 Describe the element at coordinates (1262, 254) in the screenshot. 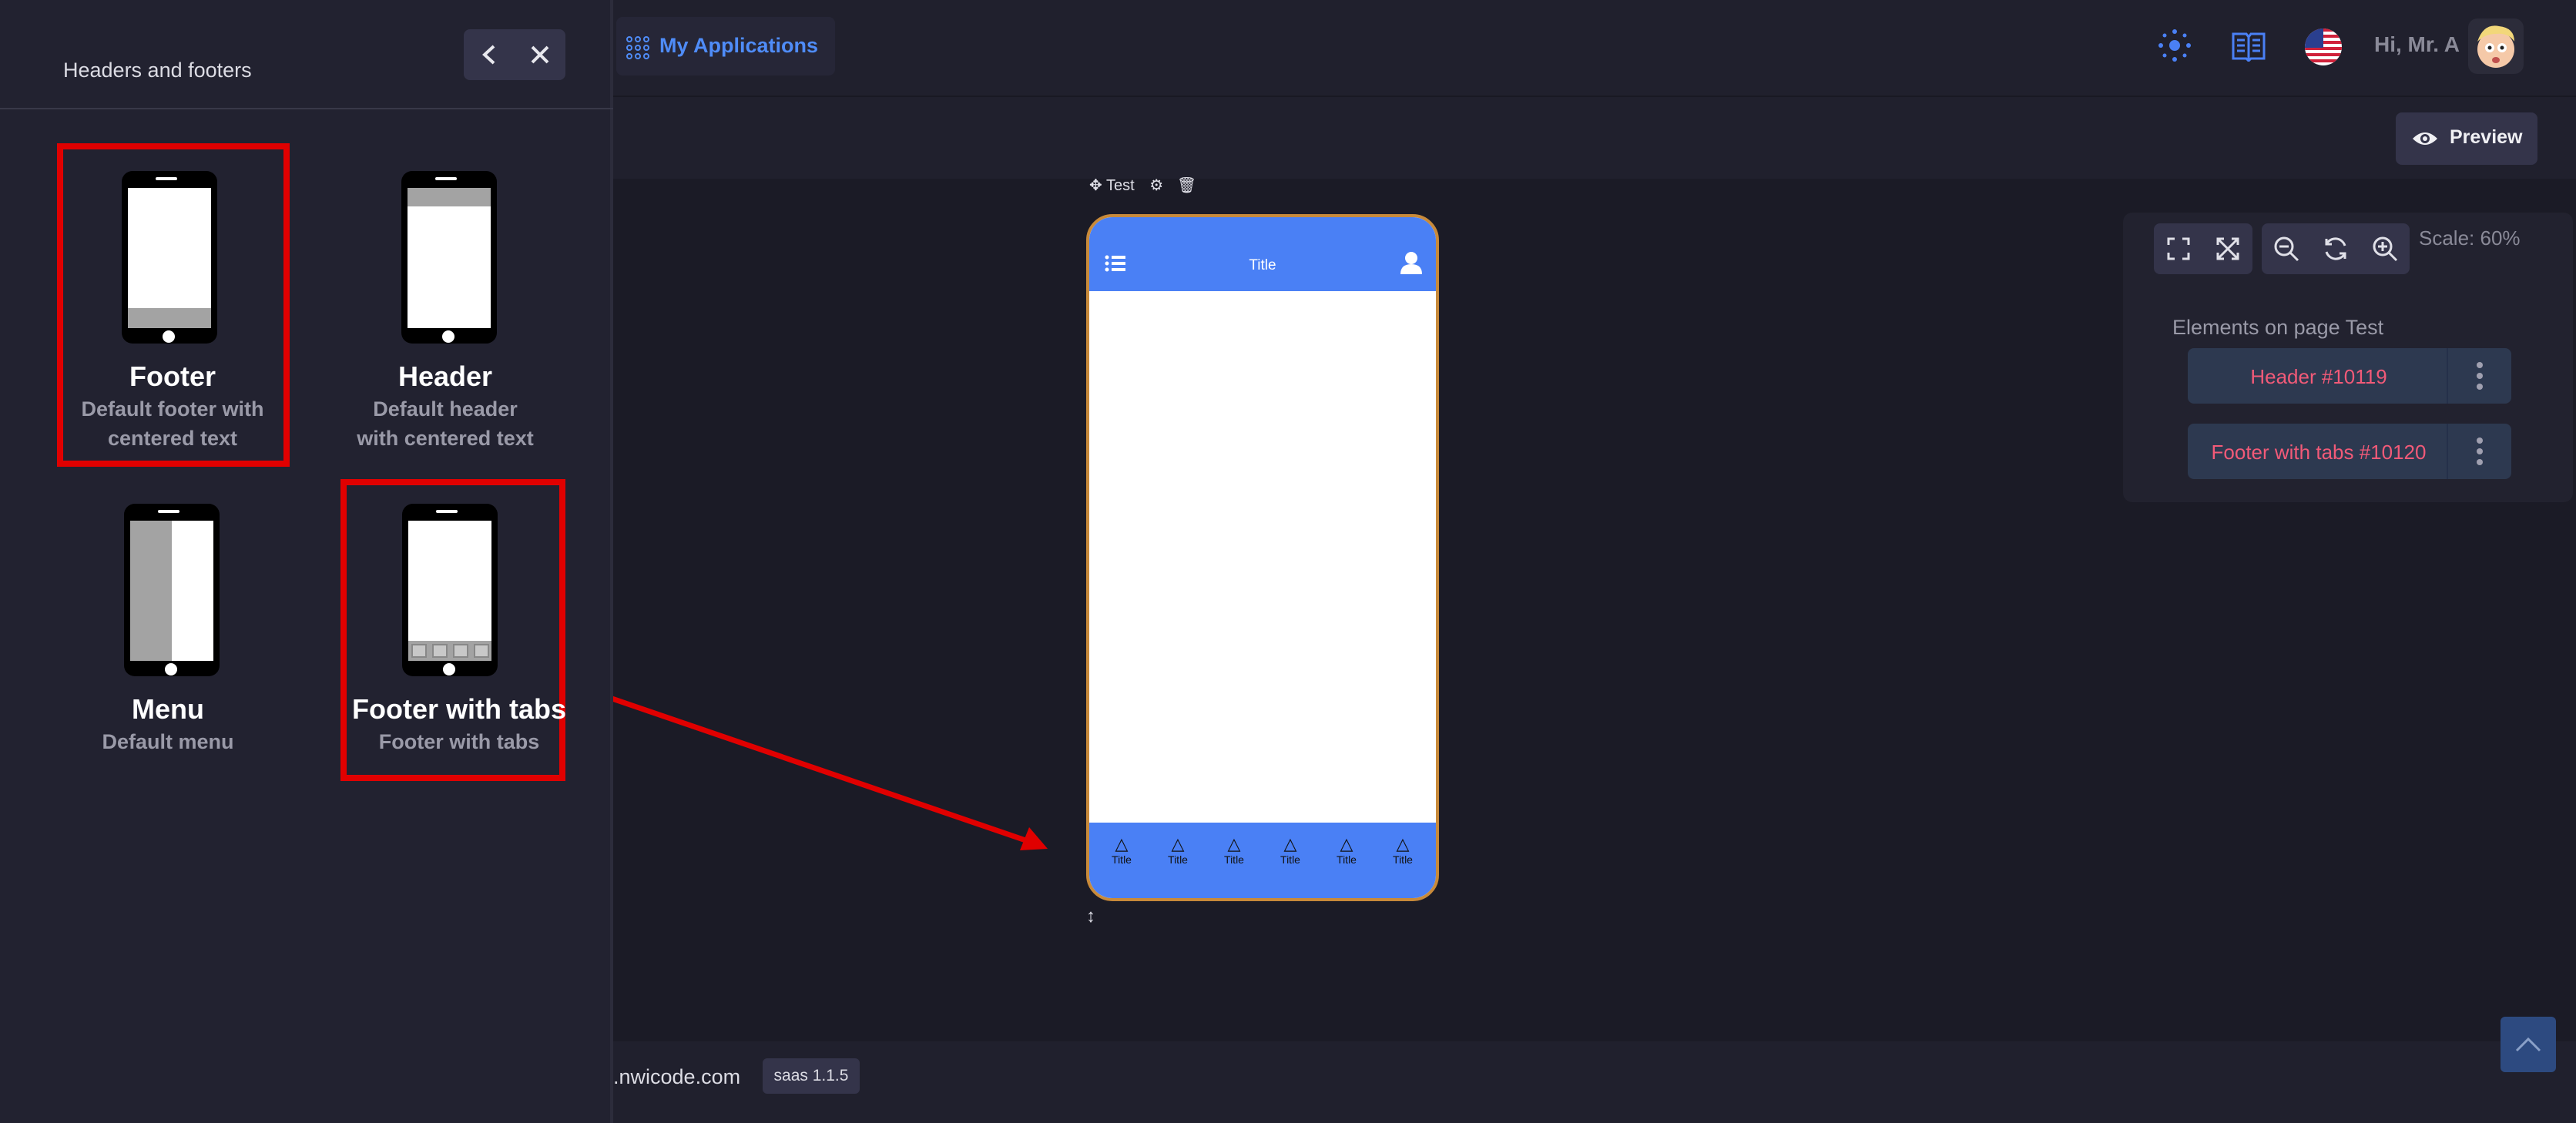

I see `phone-header: Title` at that location.